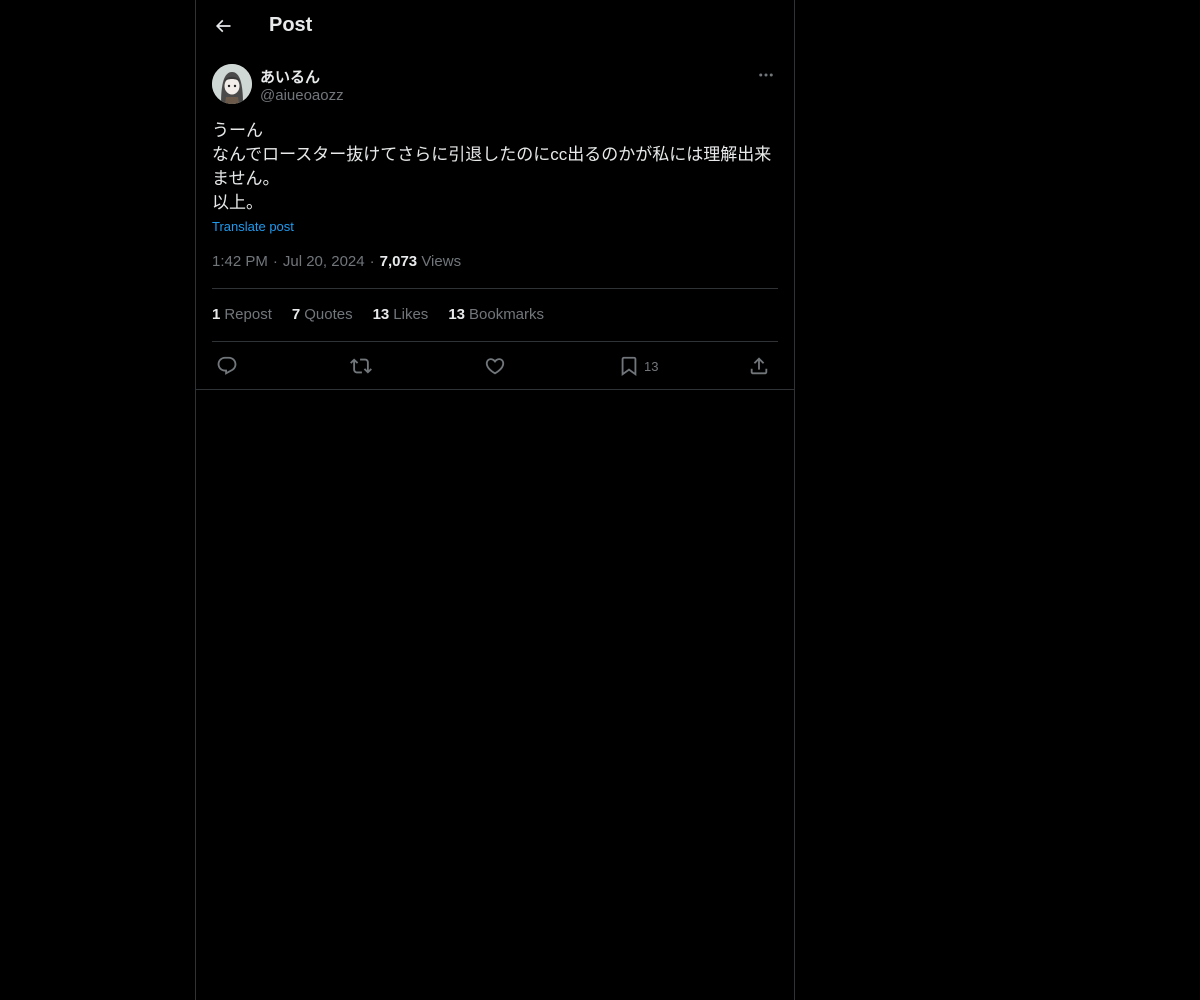 Image resolution: width=1200 pixels, height=1000 pixels. Describe the element at coordinates (495, 389) in the screenshot. I see `post-bottom-border` at that location.